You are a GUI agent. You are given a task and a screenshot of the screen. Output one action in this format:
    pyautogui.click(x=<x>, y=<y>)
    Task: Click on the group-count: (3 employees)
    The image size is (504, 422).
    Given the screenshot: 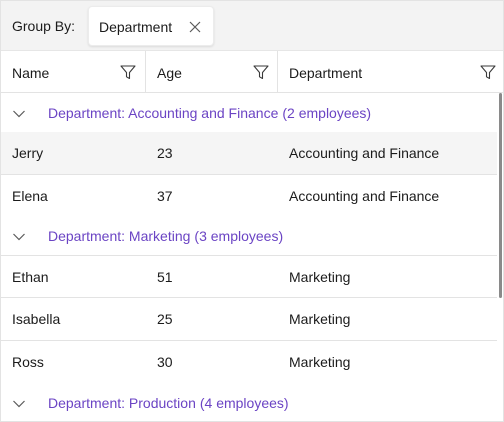 What is the action you would take?
    pyautogui.click(x=239, y=236)
    